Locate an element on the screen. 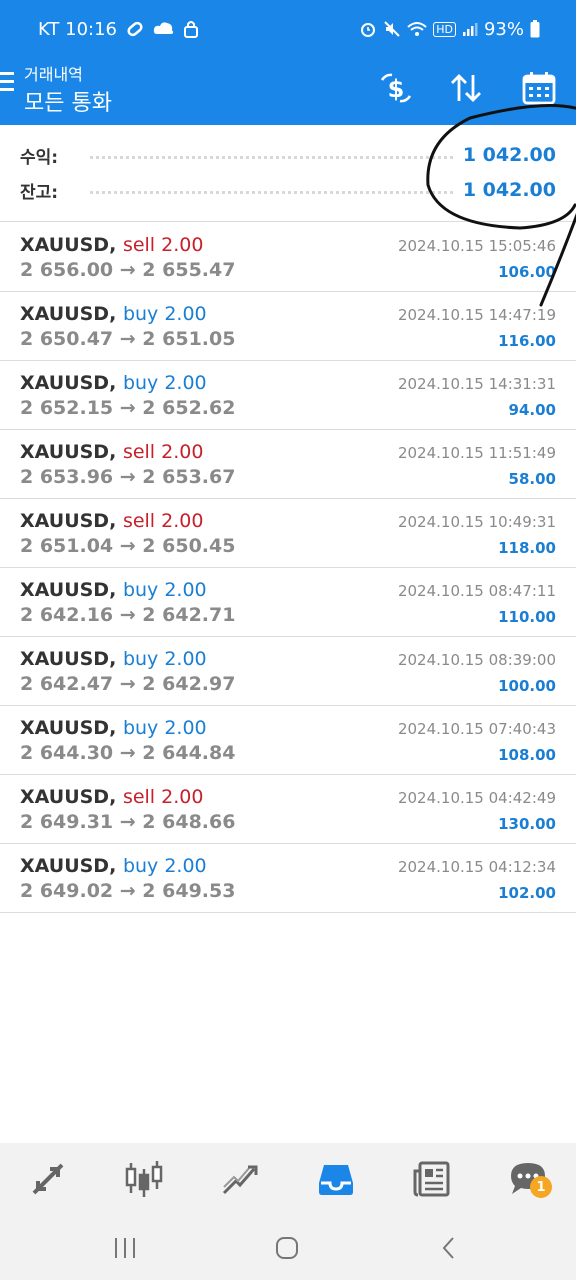 This screenshot has height=1280, width=576. nav-history is located at coordinates (336, 1179).